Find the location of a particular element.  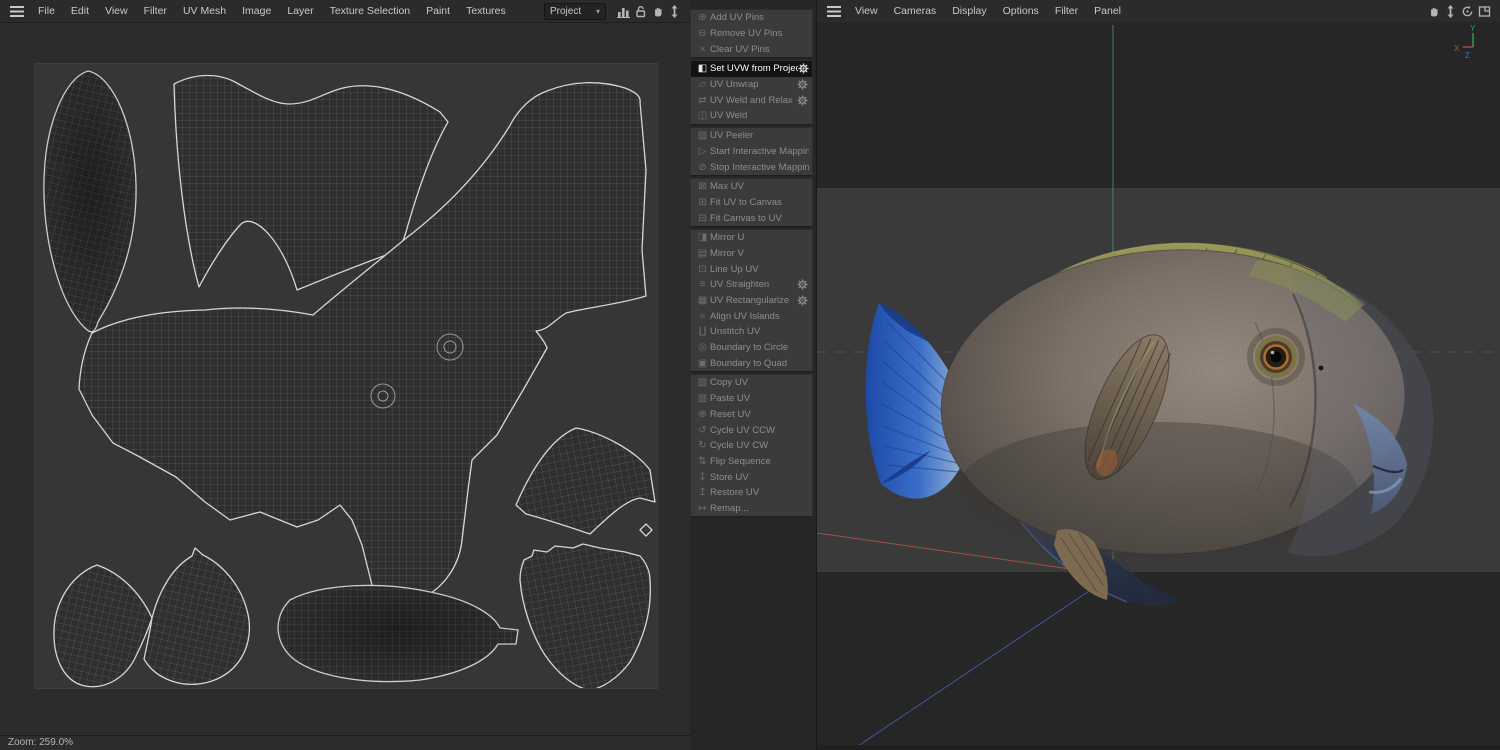

gizmo-y-label: Y is located at coordinates (1473, 28).